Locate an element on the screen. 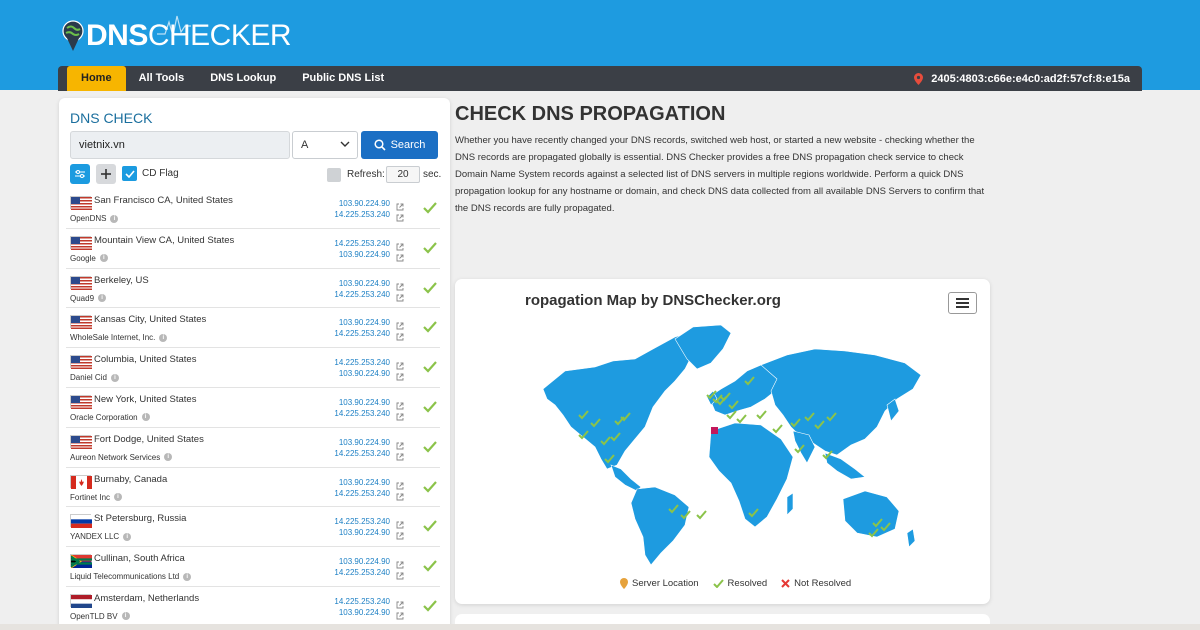  server-provider: Daniel Cid i is located at coordinates (94, 377).